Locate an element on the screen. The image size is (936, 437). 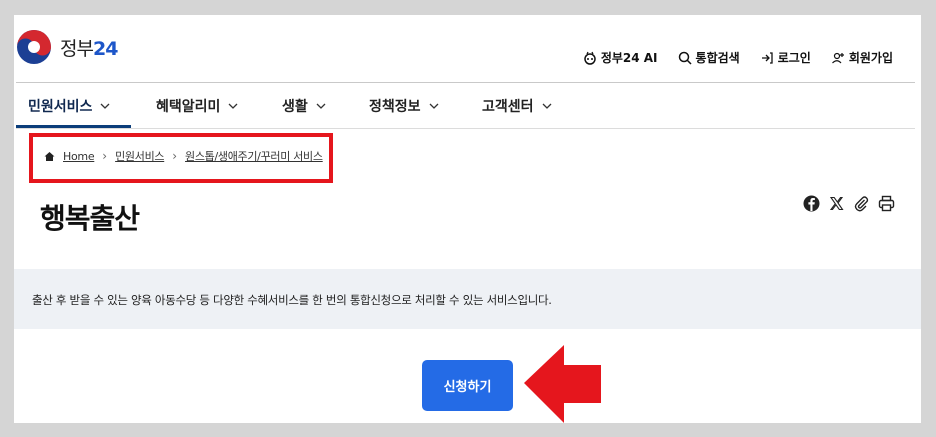
nav-item-label: 민원서비스 is located at coordinates (60, 106).